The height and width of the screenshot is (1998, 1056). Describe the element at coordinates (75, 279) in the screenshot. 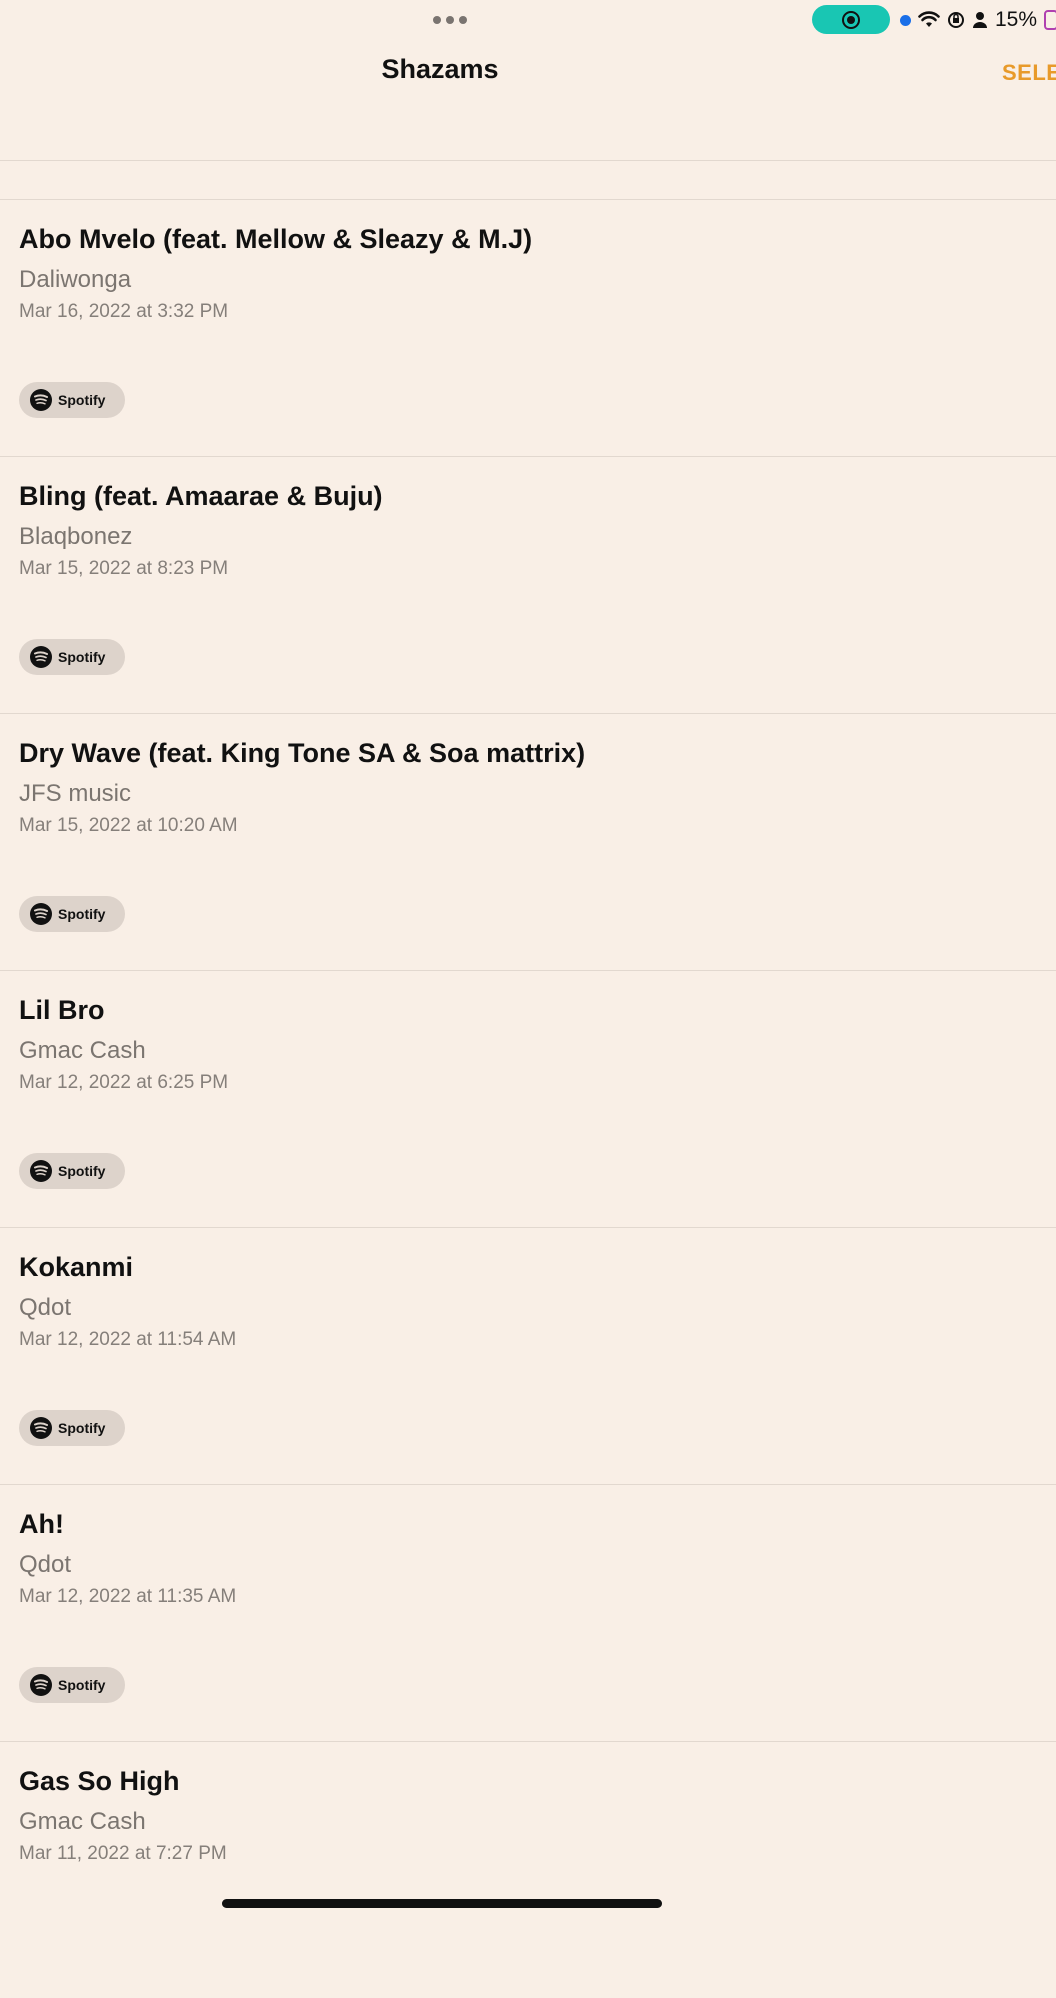

I see `song-artist: Daliwonga` at that location.